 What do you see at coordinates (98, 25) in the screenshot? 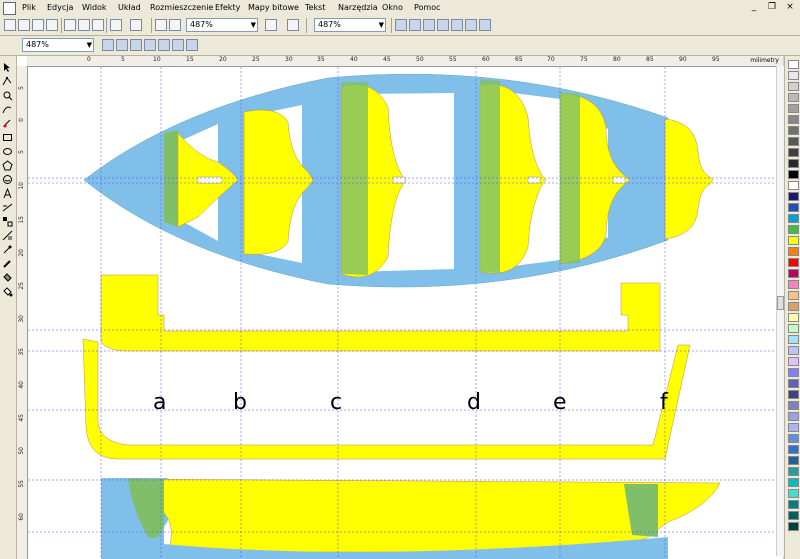
I see `paste-icon` at bounding box center [98, 25].